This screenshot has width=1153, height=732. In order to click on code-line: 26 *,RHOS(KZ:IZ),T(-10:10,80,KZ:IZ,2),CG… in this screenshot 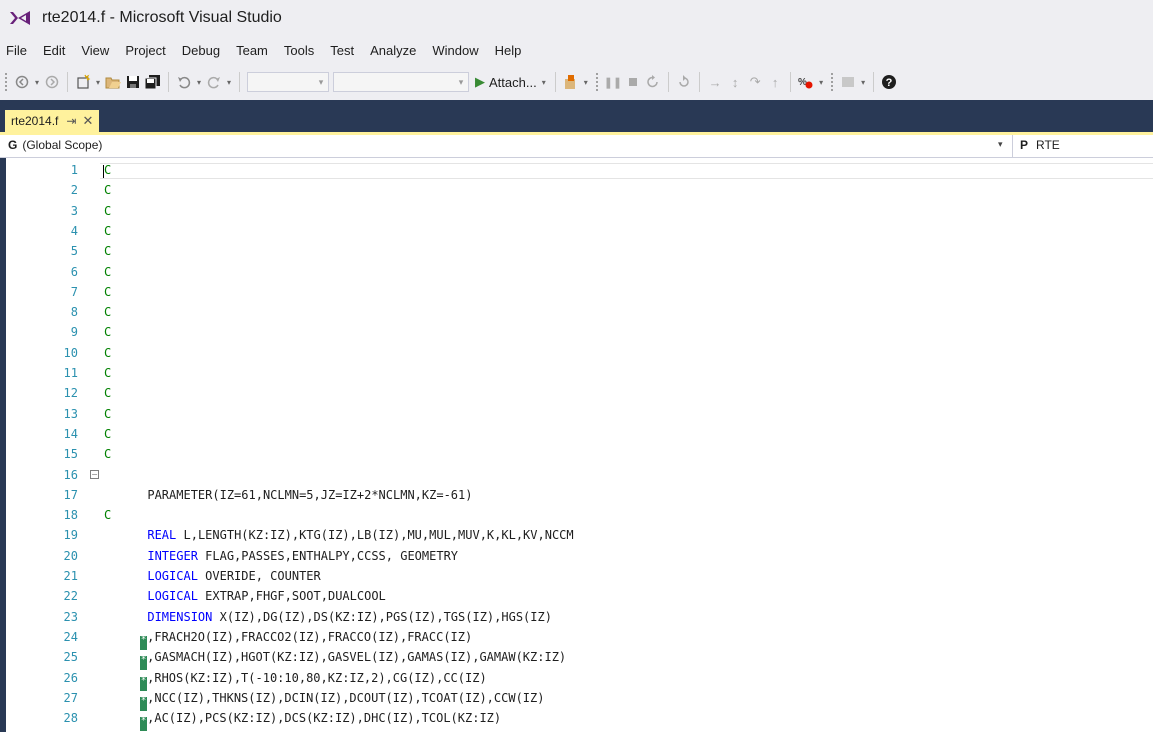, I will do `click(576, 680)`.